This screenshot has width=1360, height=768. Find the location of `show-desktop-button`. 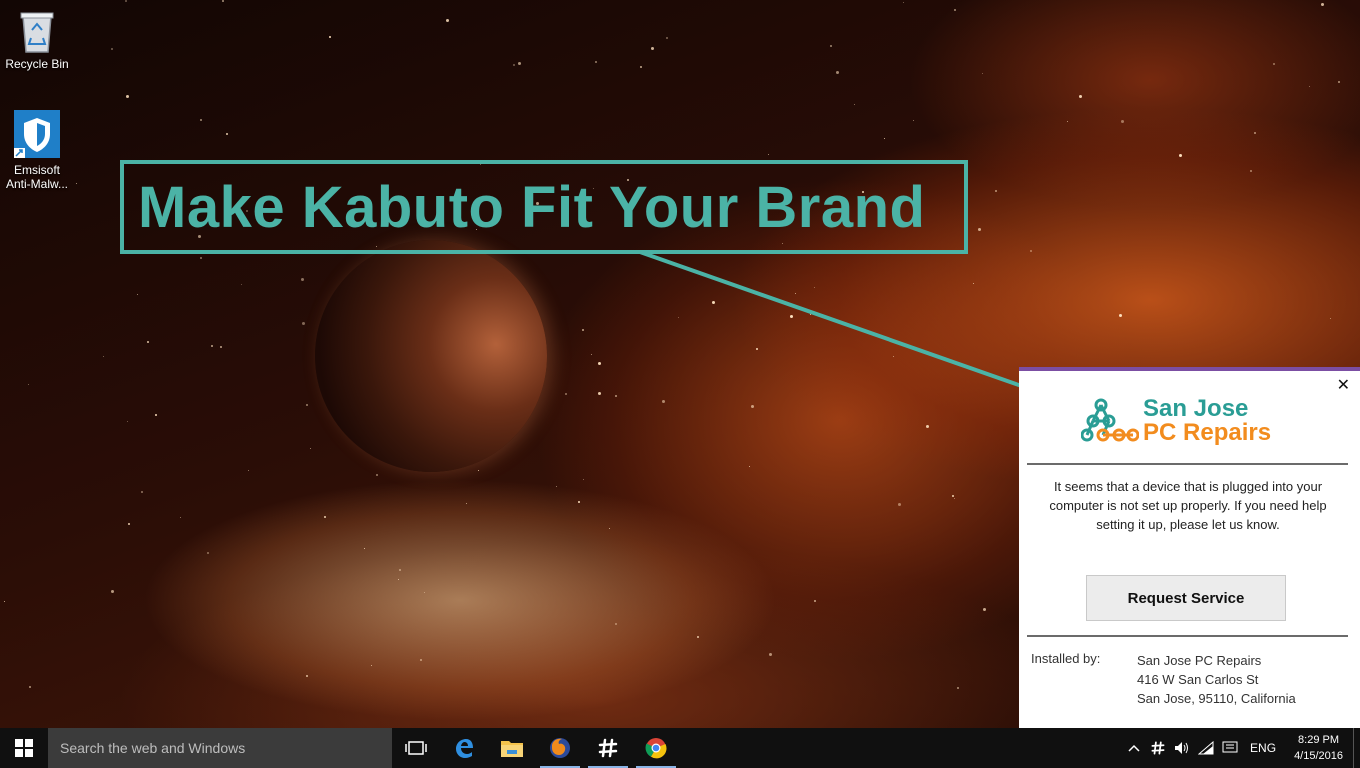

show-desktop-button is located at coordinates (1356, 748).